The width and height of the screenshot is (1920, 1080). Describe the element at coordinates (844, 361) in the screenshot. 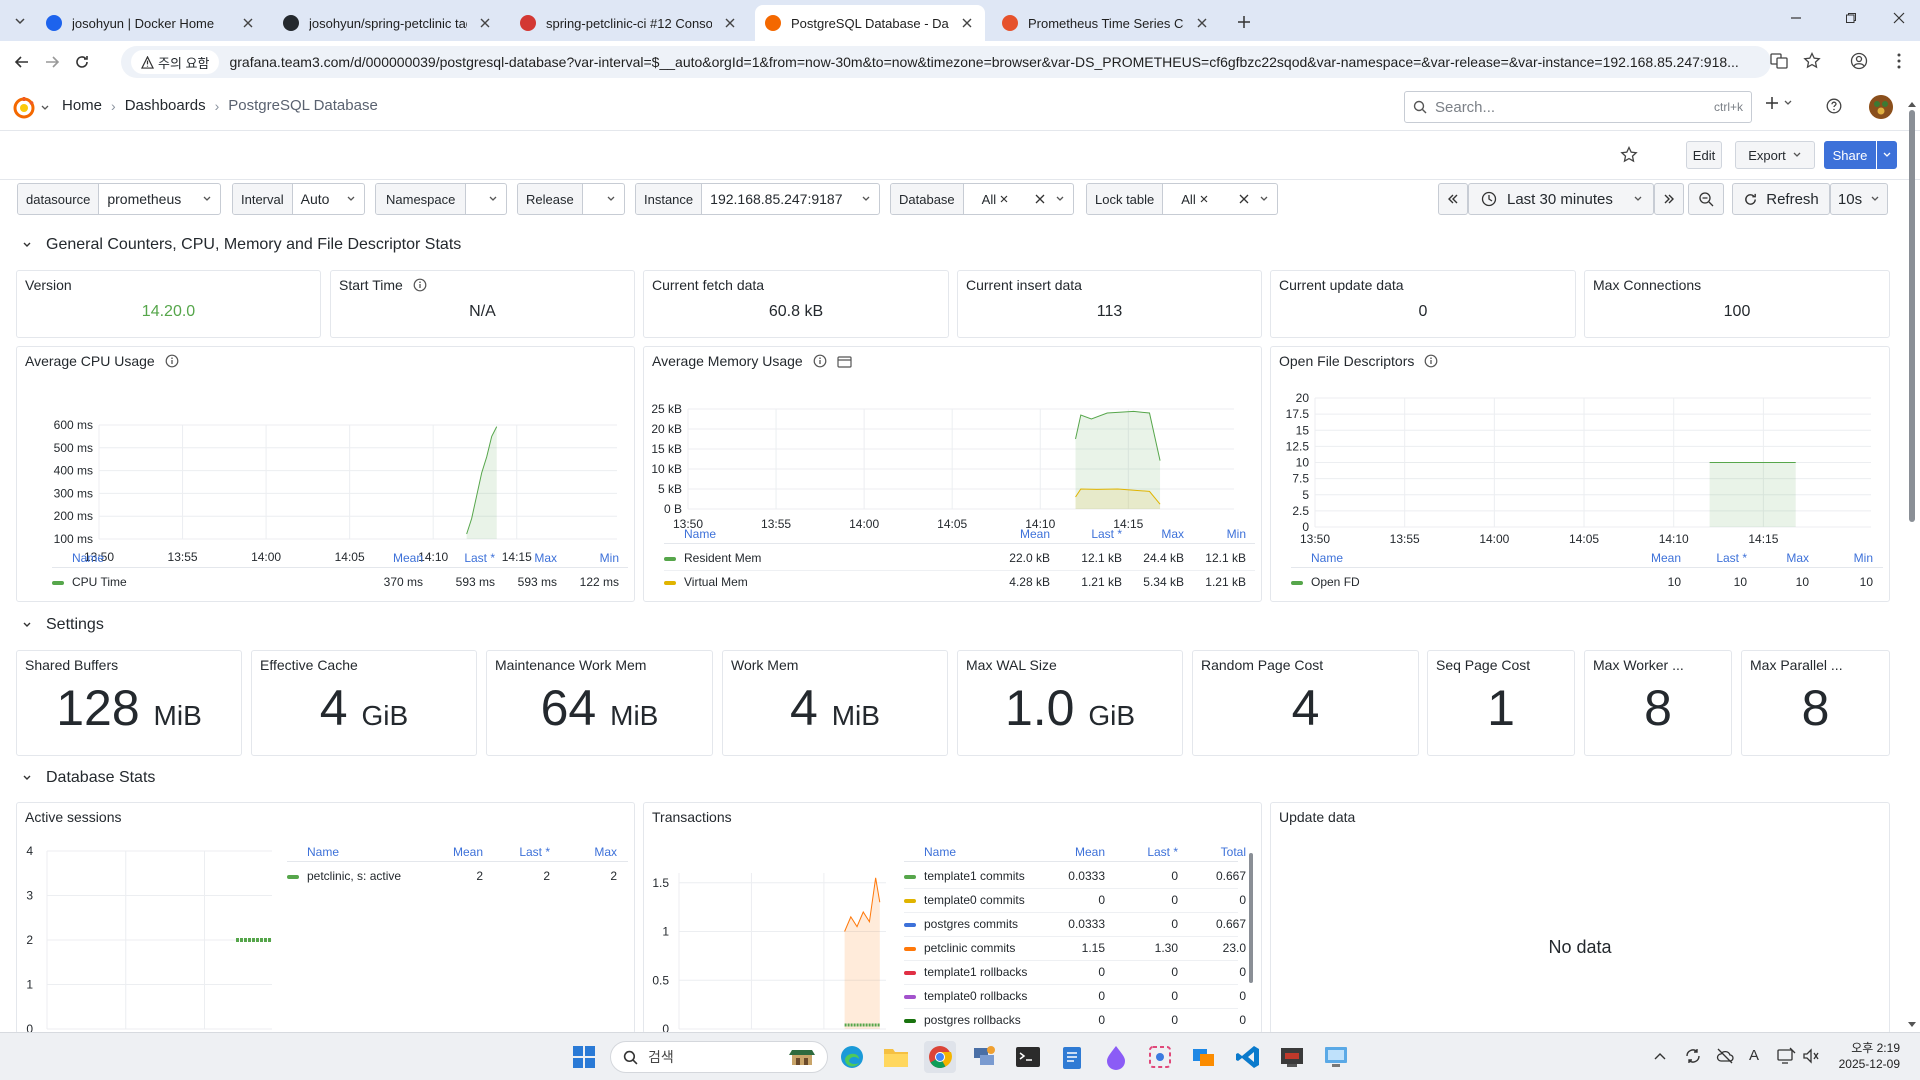

I see `library-panel-icon` at that location.